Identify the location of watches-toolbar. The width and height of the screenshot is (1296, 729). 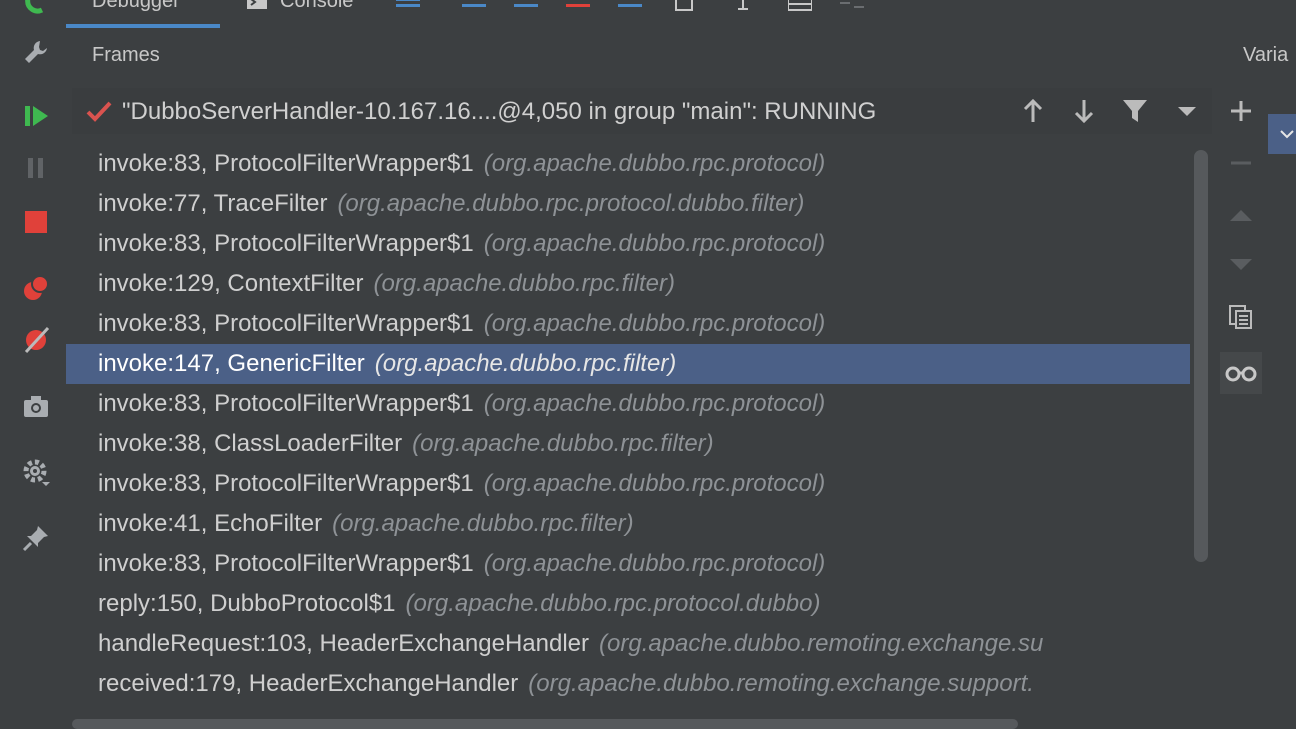
(1241, 248).